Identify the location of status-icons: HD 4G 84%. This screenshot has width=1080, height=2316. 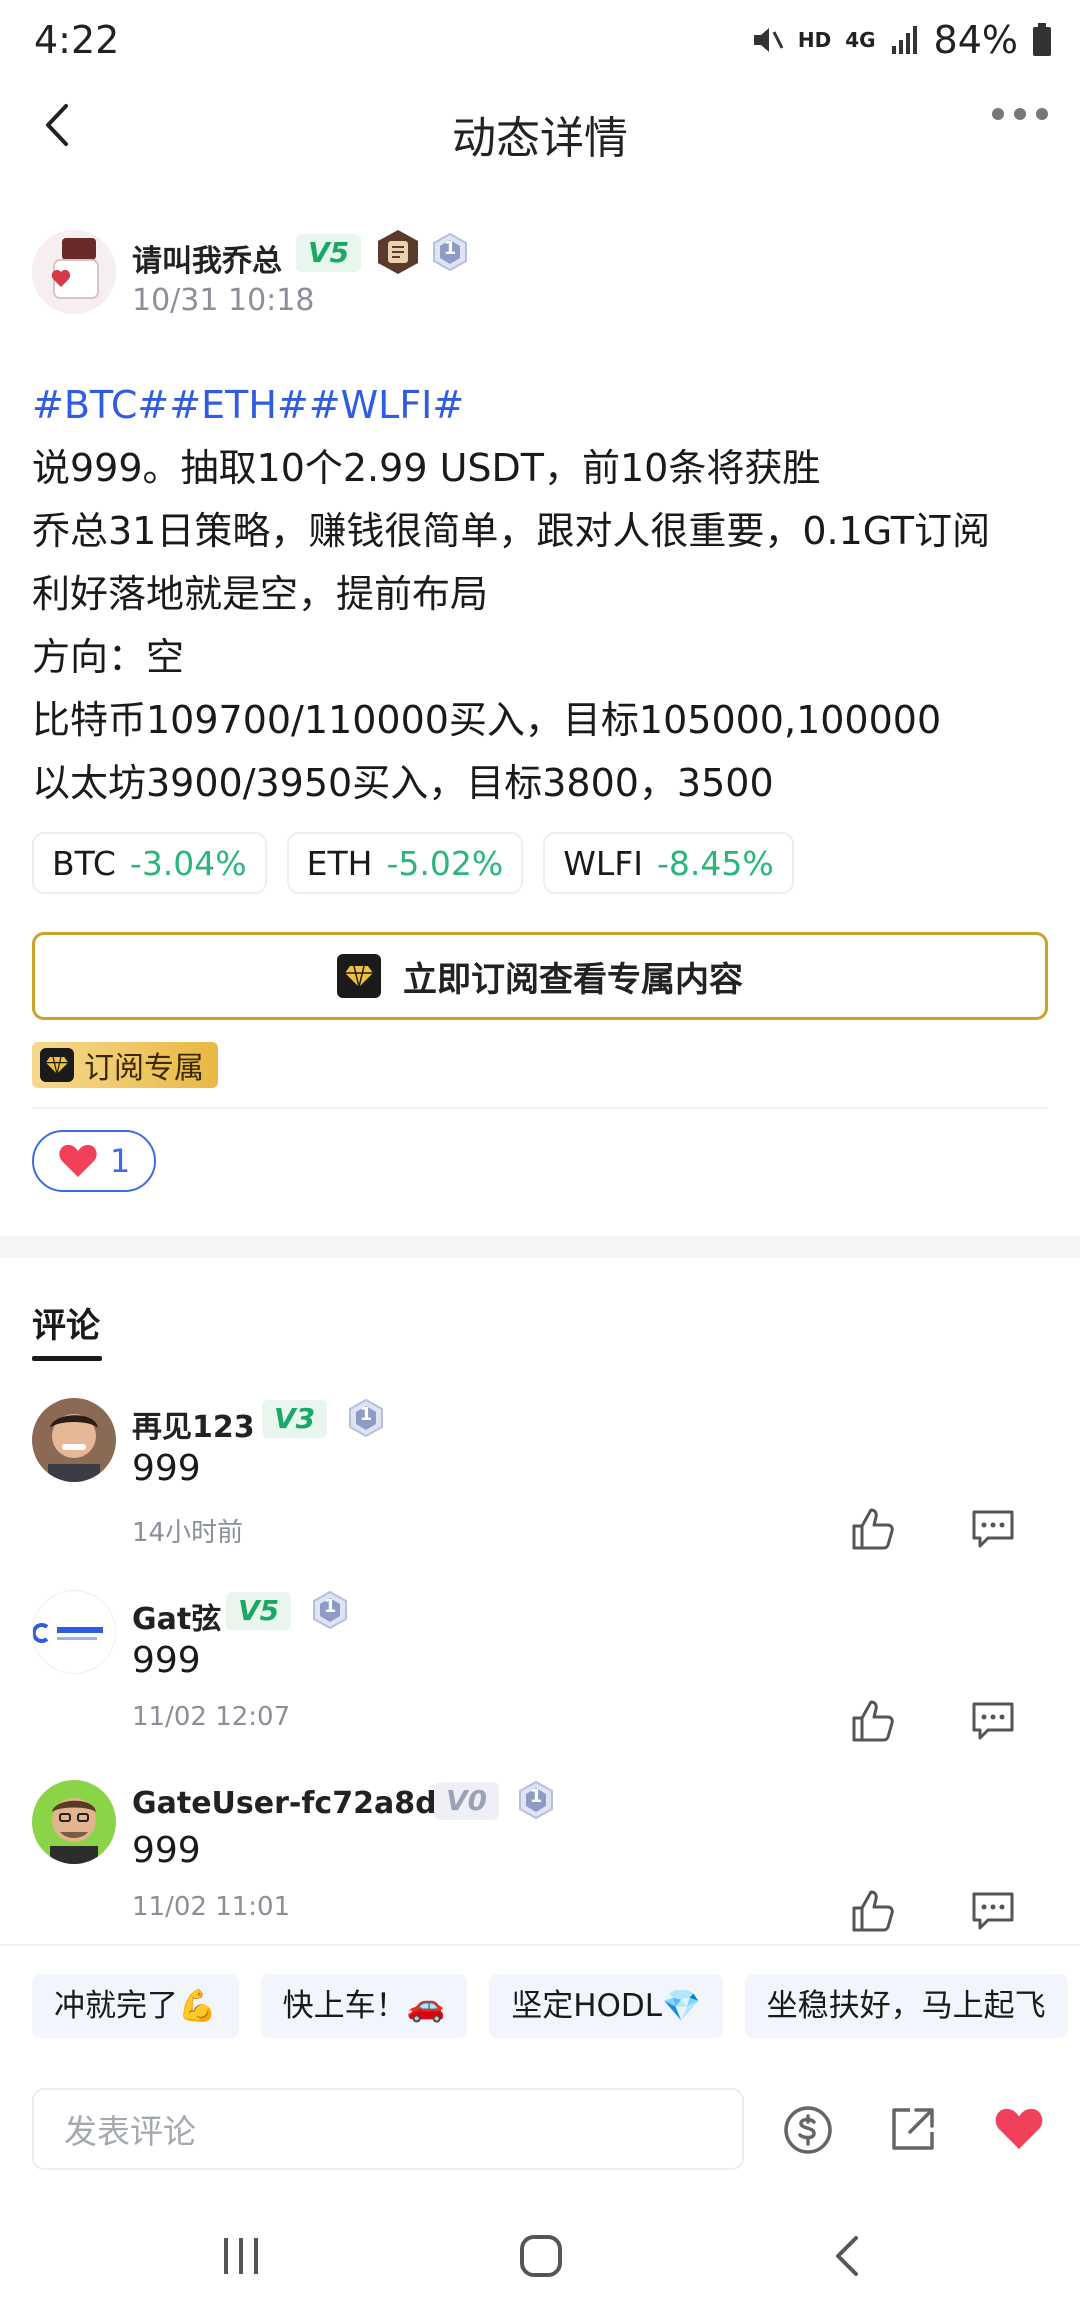
(901, 40).